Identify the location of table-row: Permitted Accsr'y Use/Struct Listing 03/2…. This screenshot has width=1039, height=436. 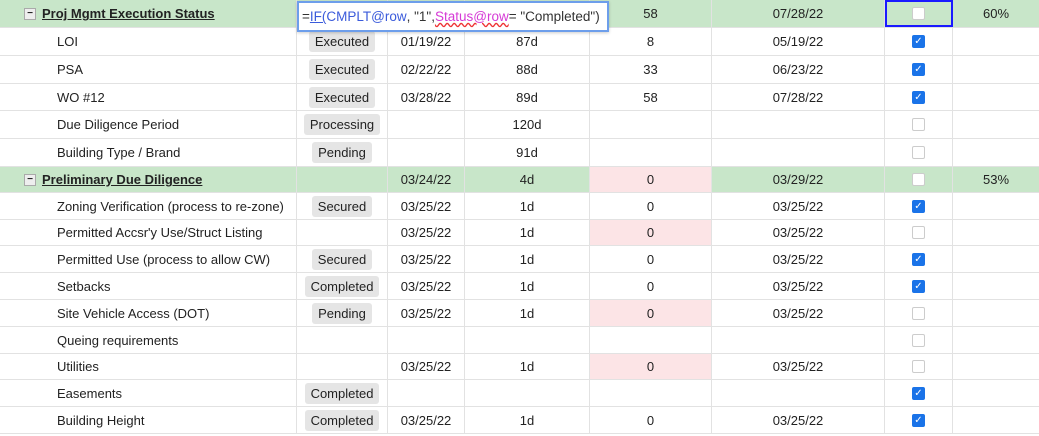
(519, 233).